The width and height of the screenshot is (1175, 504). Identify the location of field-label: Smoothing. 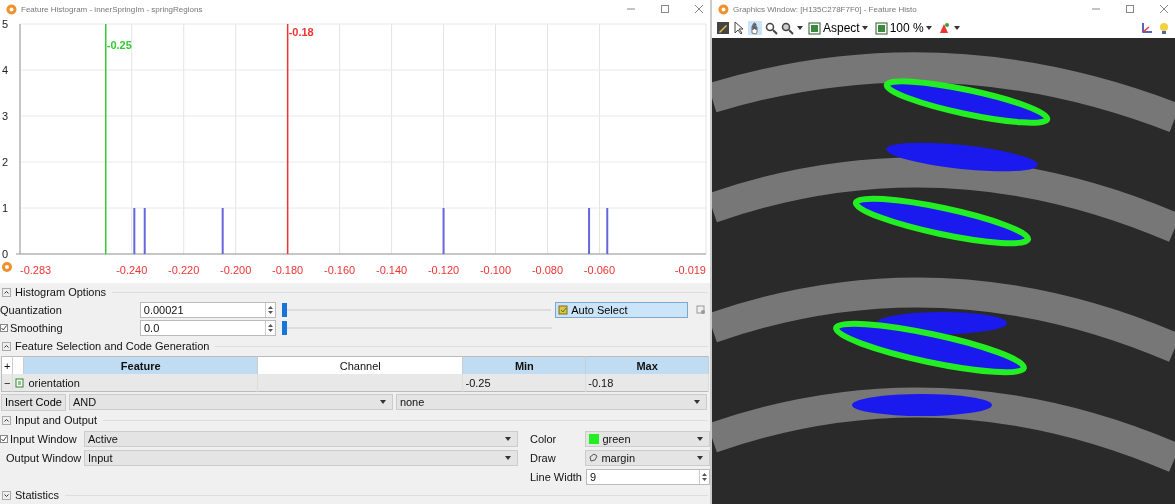
(36, 328).